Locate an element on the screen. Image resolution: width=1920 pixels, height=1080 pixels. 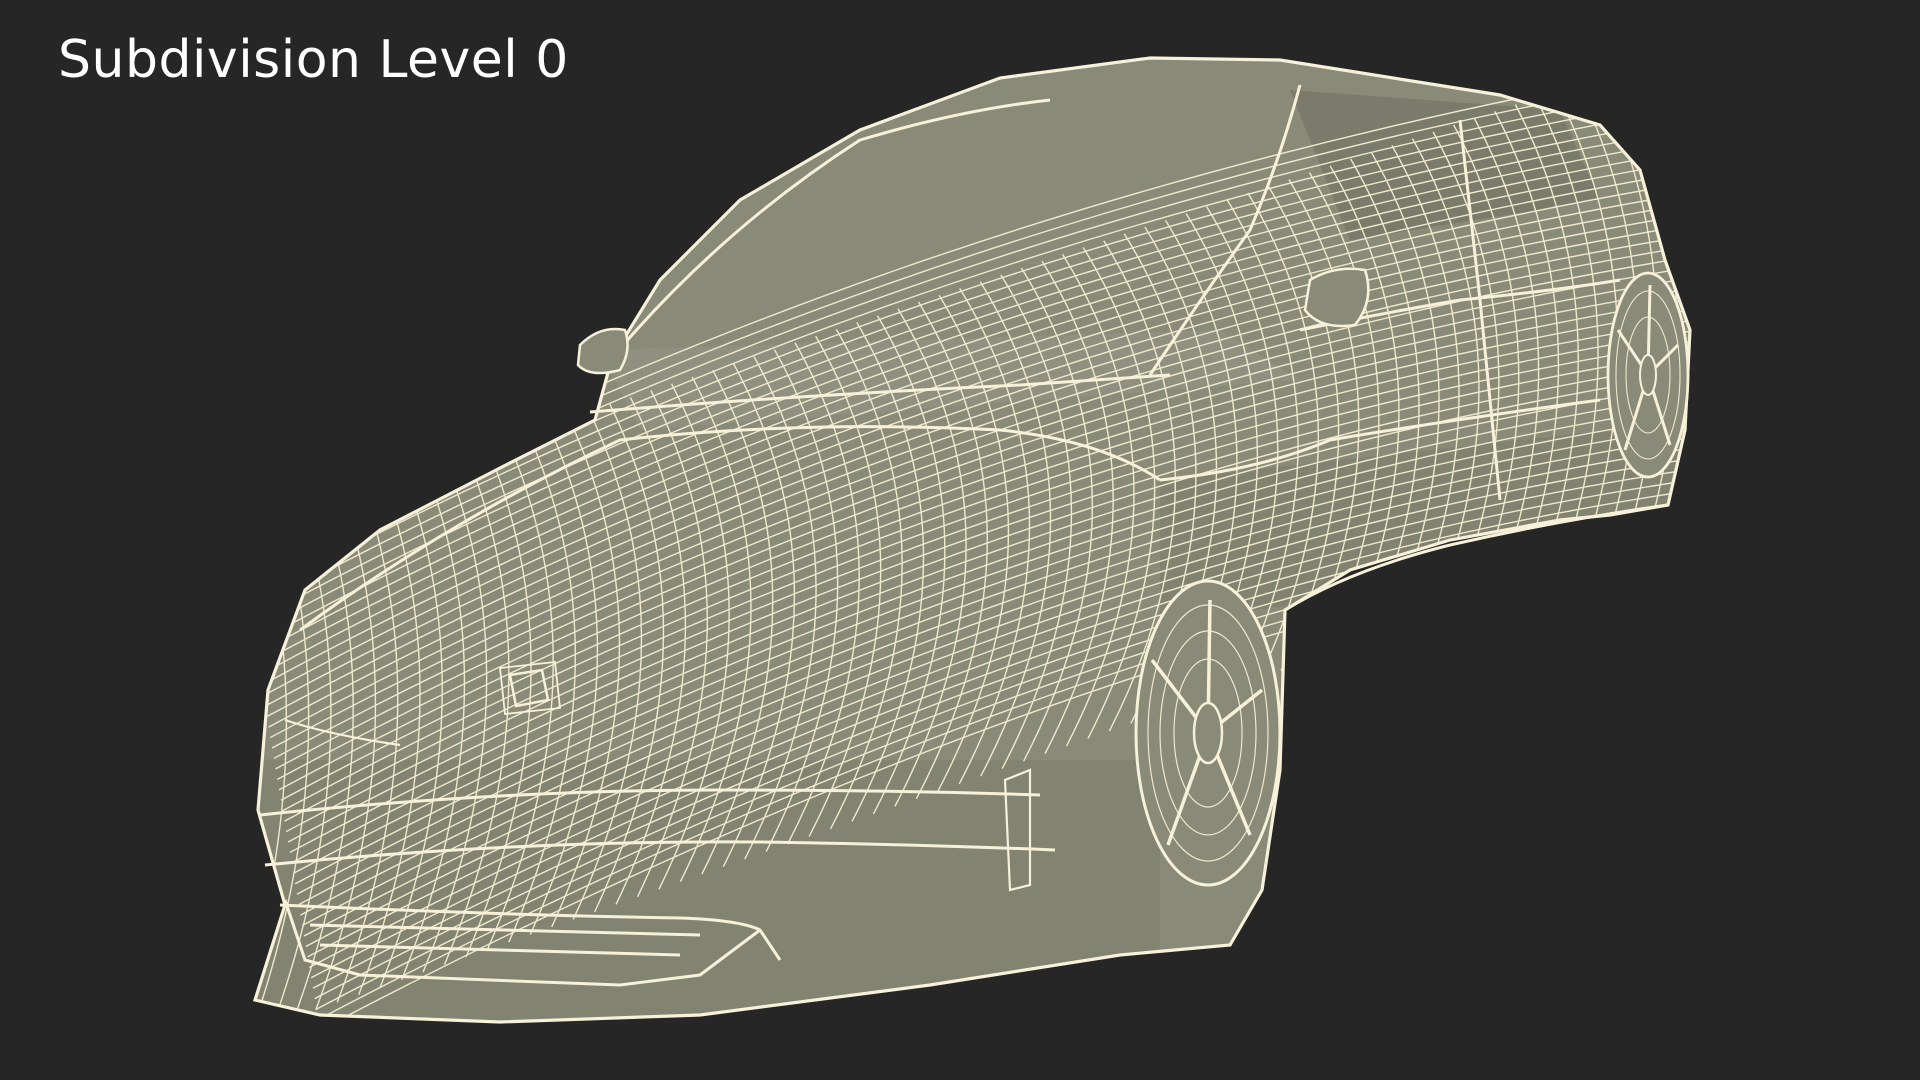
front-wheel is located at coordinates (1208, 733).